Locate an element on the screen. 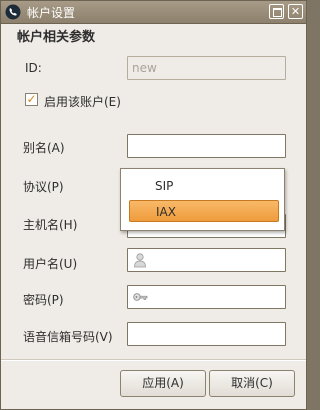  voicemail-field is located at coordinates (206, 334).